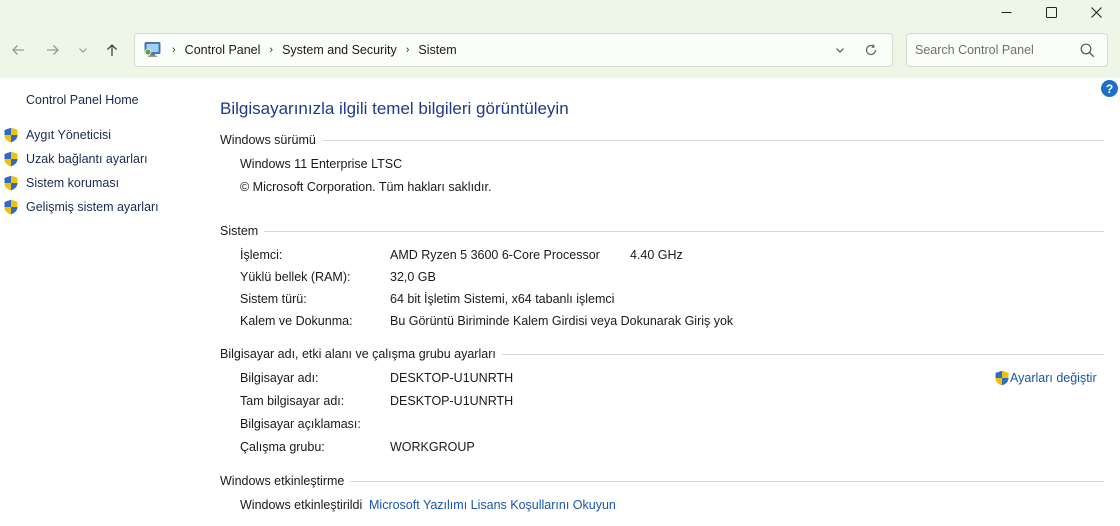 This screenshot has height=526, width=1120. I want to click on breadcrumb-system-and-security: System and Security, so click(339, 50).